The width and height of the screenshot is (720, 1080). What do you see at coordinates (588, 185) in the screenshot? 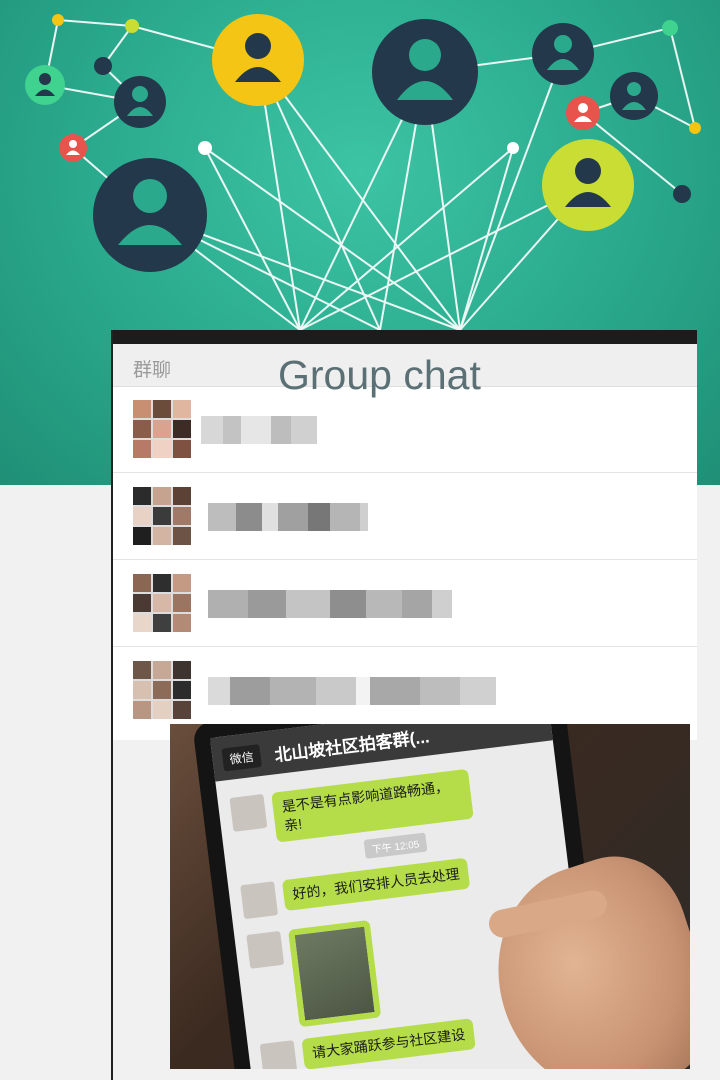
I see `user-node-lime` at bounding box center [588, 185].